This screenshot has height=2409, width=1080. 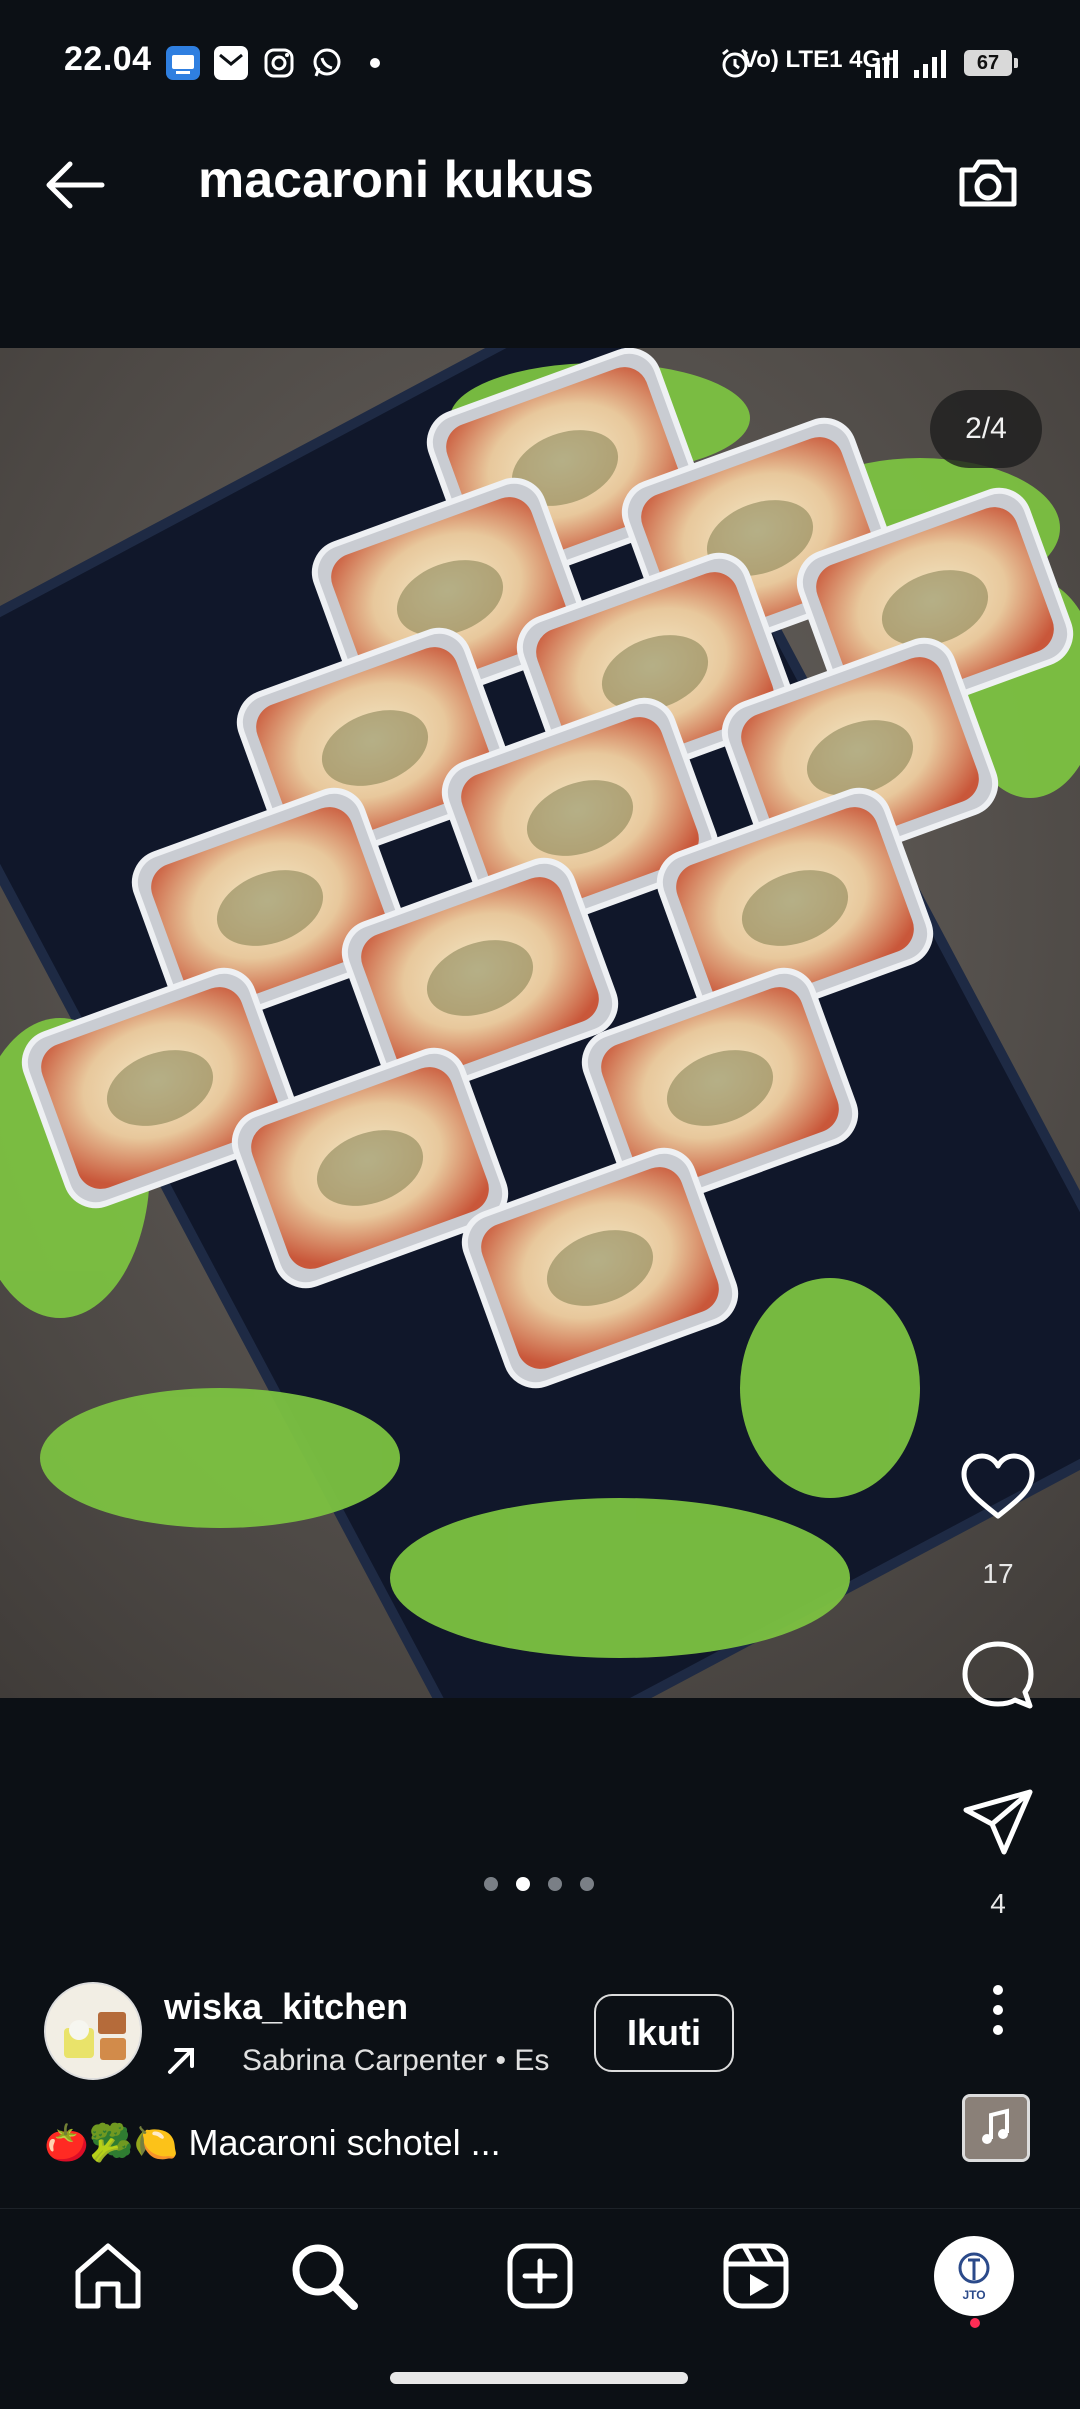 What do you see at coordinates (998, 1904) in the screenshot?
I see `share-count: 4` at bounding box center [998, 1904].